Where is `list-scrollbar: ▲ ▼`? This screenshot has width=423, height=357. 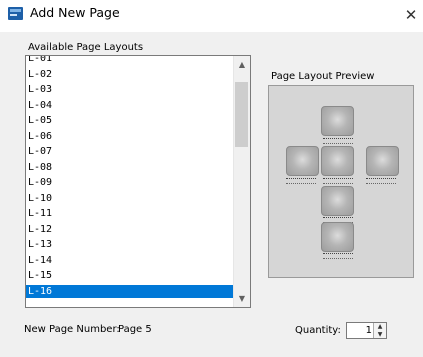
list-scrollbar: ▲ ▼ is located at coordinates (241, 181).